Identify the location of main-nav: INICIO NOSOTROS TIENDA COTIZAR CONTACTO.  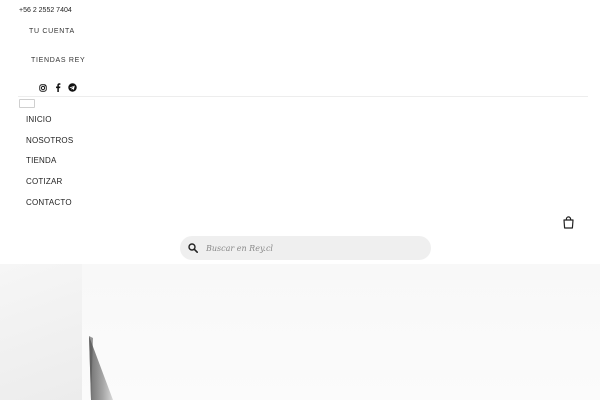
(49, 165).